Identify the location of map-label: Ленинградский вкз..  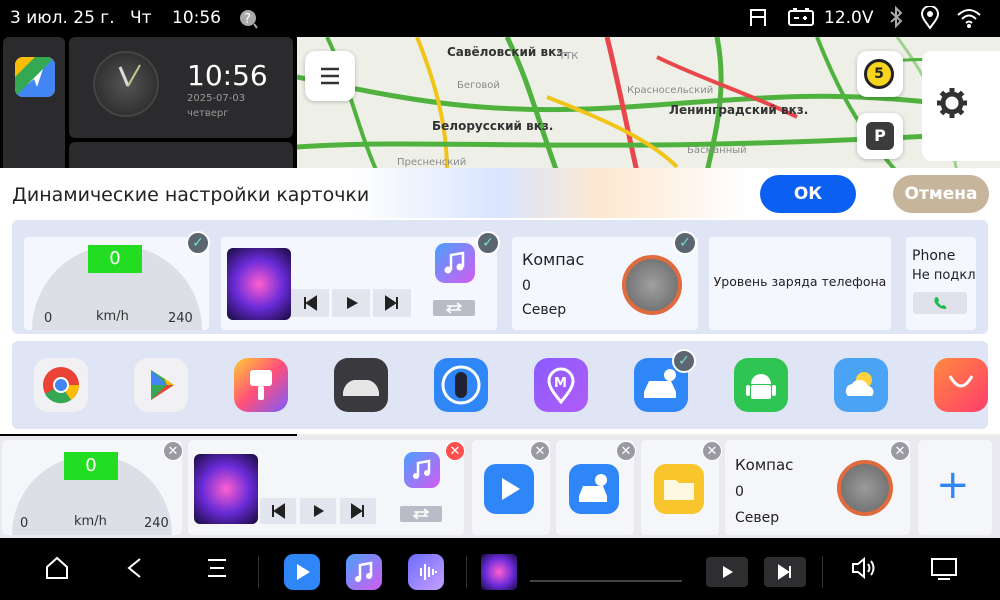
(739, 110).